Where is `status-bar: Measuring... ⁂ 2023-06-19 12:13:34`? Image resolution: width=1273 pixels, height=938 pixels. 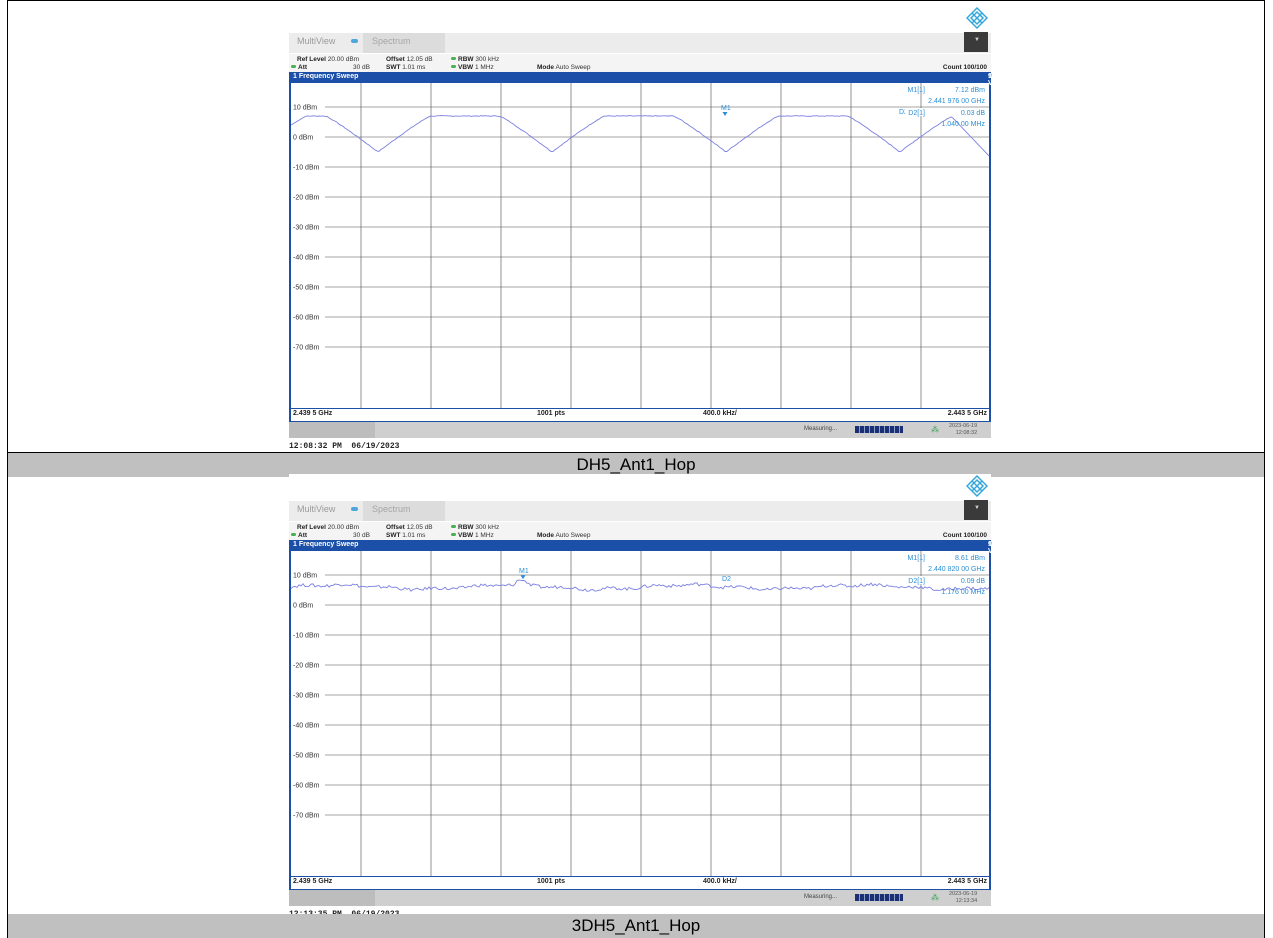 status-bar: Measuring... ⁂ 2023-06-19 12:13:34 is located at coordinates (640, 898).